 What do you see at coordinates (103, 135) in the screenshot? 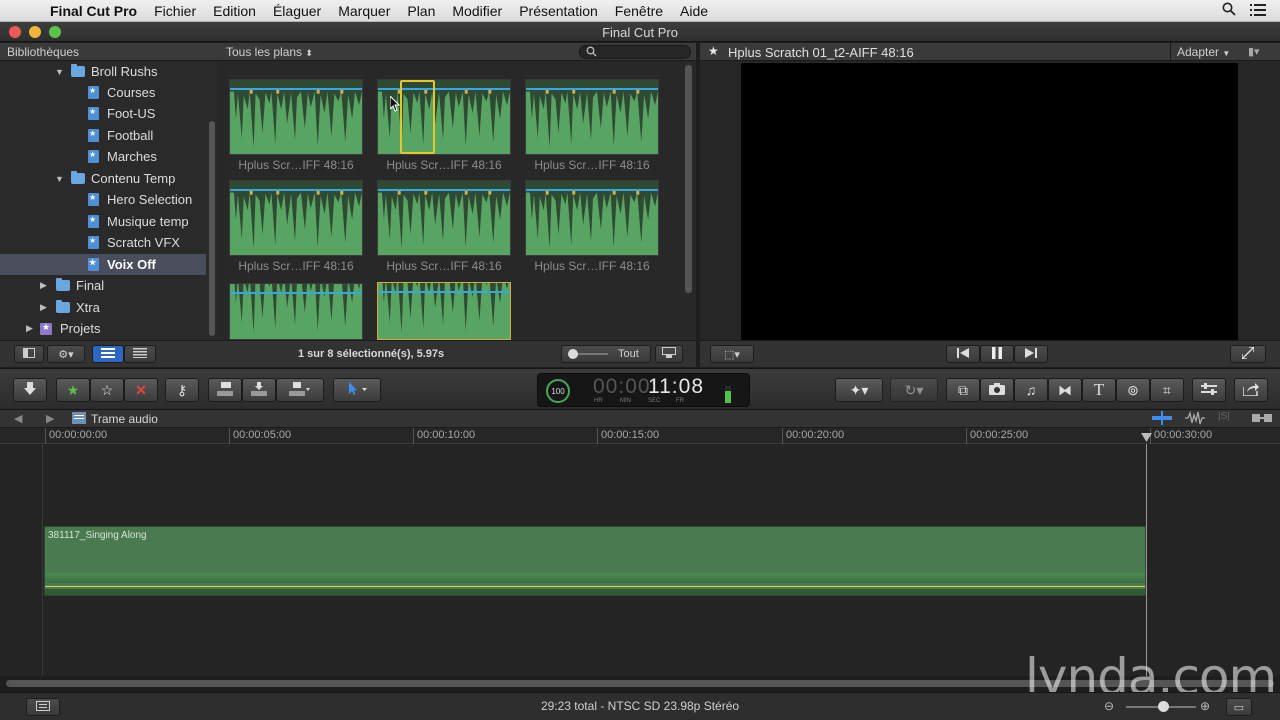
I see `library-item-football: Football` at bounding box center [103, 135].